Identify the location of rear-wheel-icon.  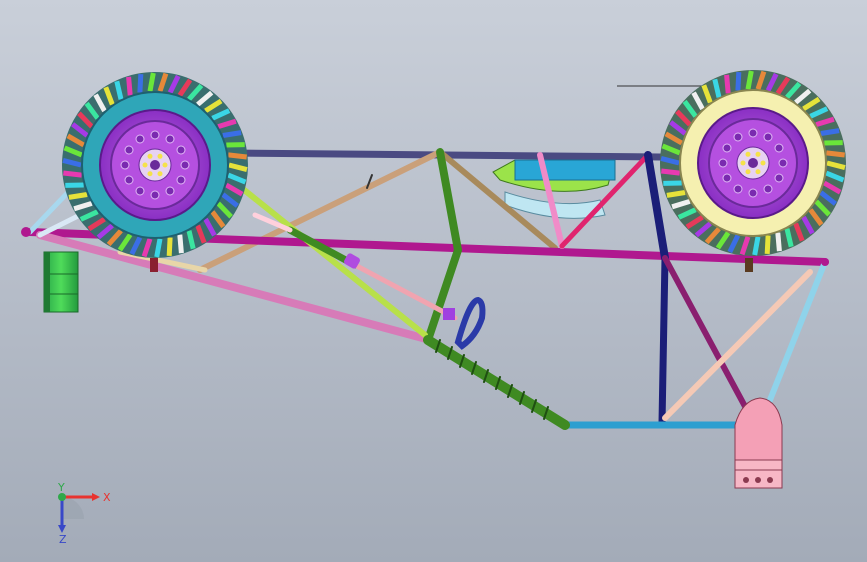
(753, 163).